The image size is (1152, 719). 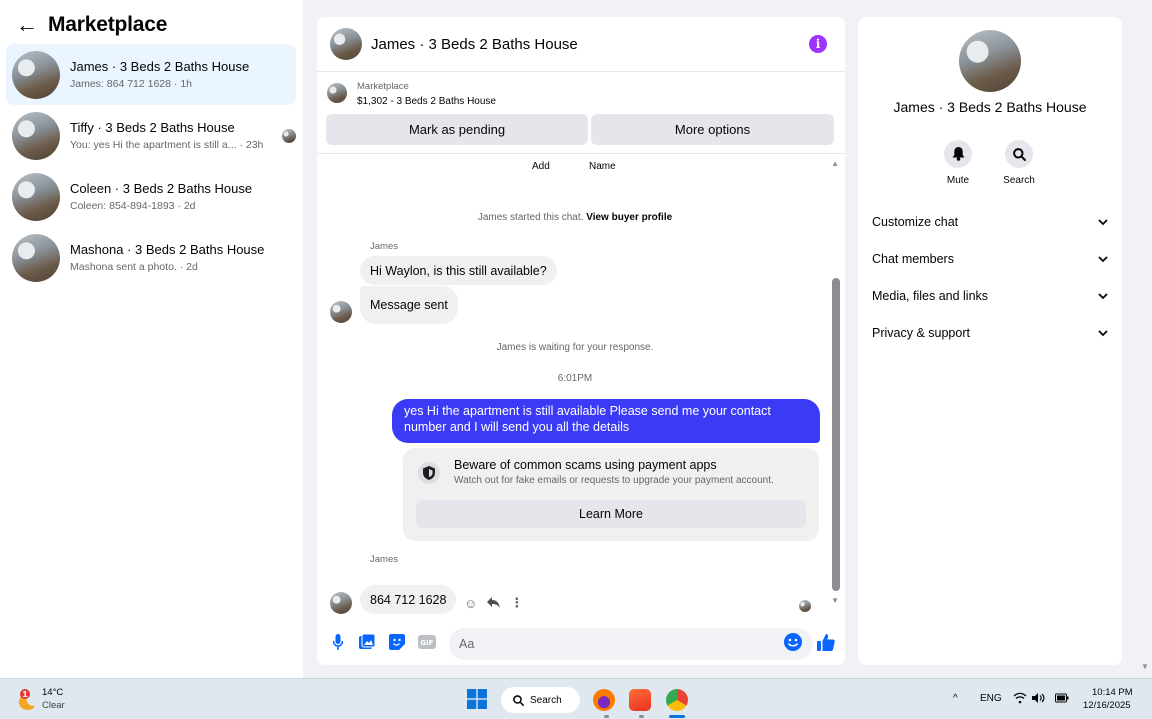 What do you see at coordinates (152, 127) in the screenshot?
I see `conversation-name: Tiffy · 3 Beds 2 Baths House` at bounding box center [152, 127].